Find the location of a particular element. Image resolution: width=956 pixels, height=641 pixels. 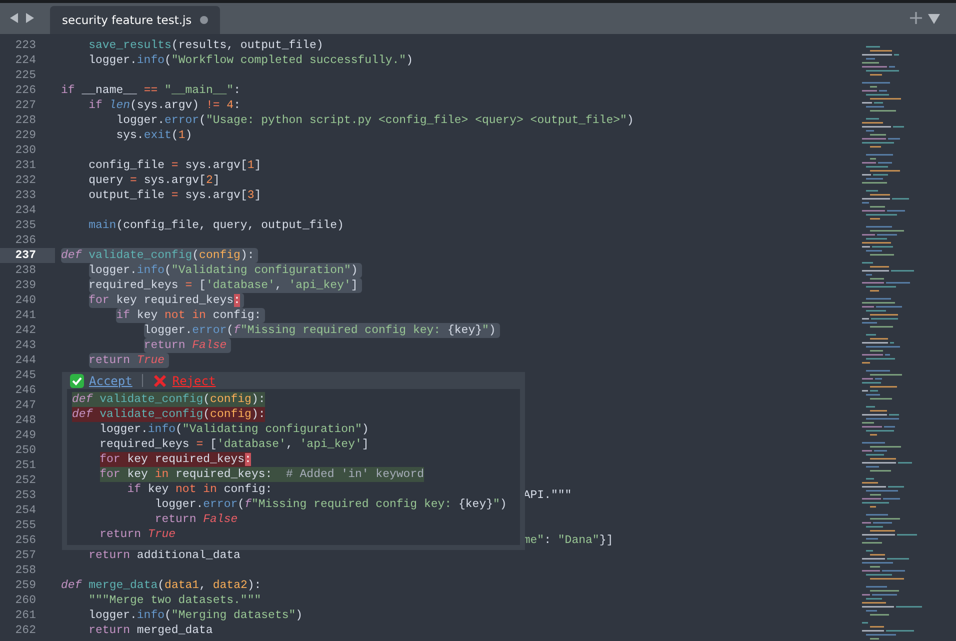

line-number: 237 is located at coordinates (25, 255).